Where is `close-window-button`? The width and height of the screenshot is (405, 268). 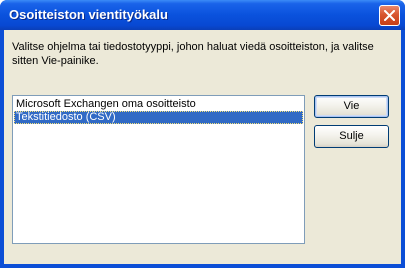
close-window-button is located at coordinates (389, 15).